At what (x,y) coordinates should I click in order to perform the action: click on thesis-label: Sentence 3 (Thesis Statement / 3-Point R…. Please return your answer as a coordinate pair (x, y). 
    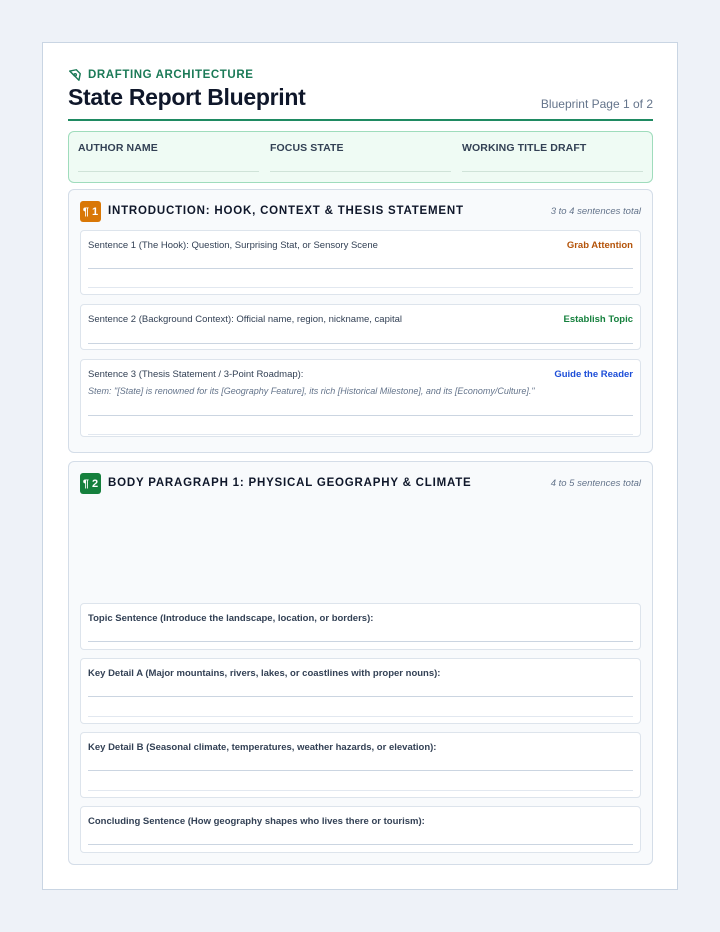
    Looking at the image, I should click on (196, 374).